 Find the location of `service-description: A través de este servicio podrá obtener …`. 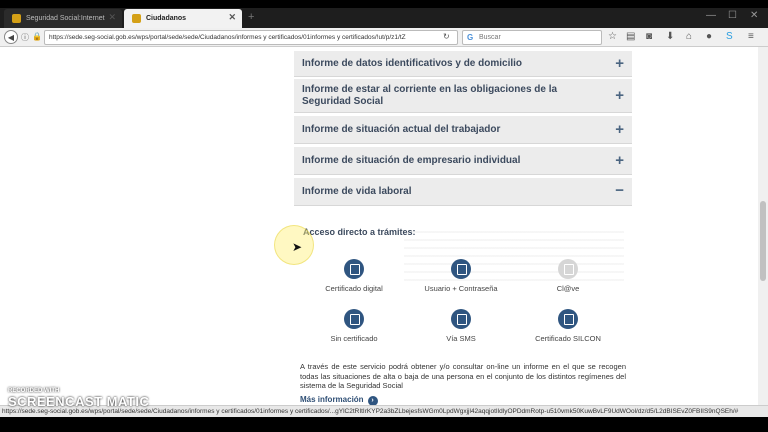

service-description: A través de este servicio podrá obtener … is located at coordinates (463, 376).